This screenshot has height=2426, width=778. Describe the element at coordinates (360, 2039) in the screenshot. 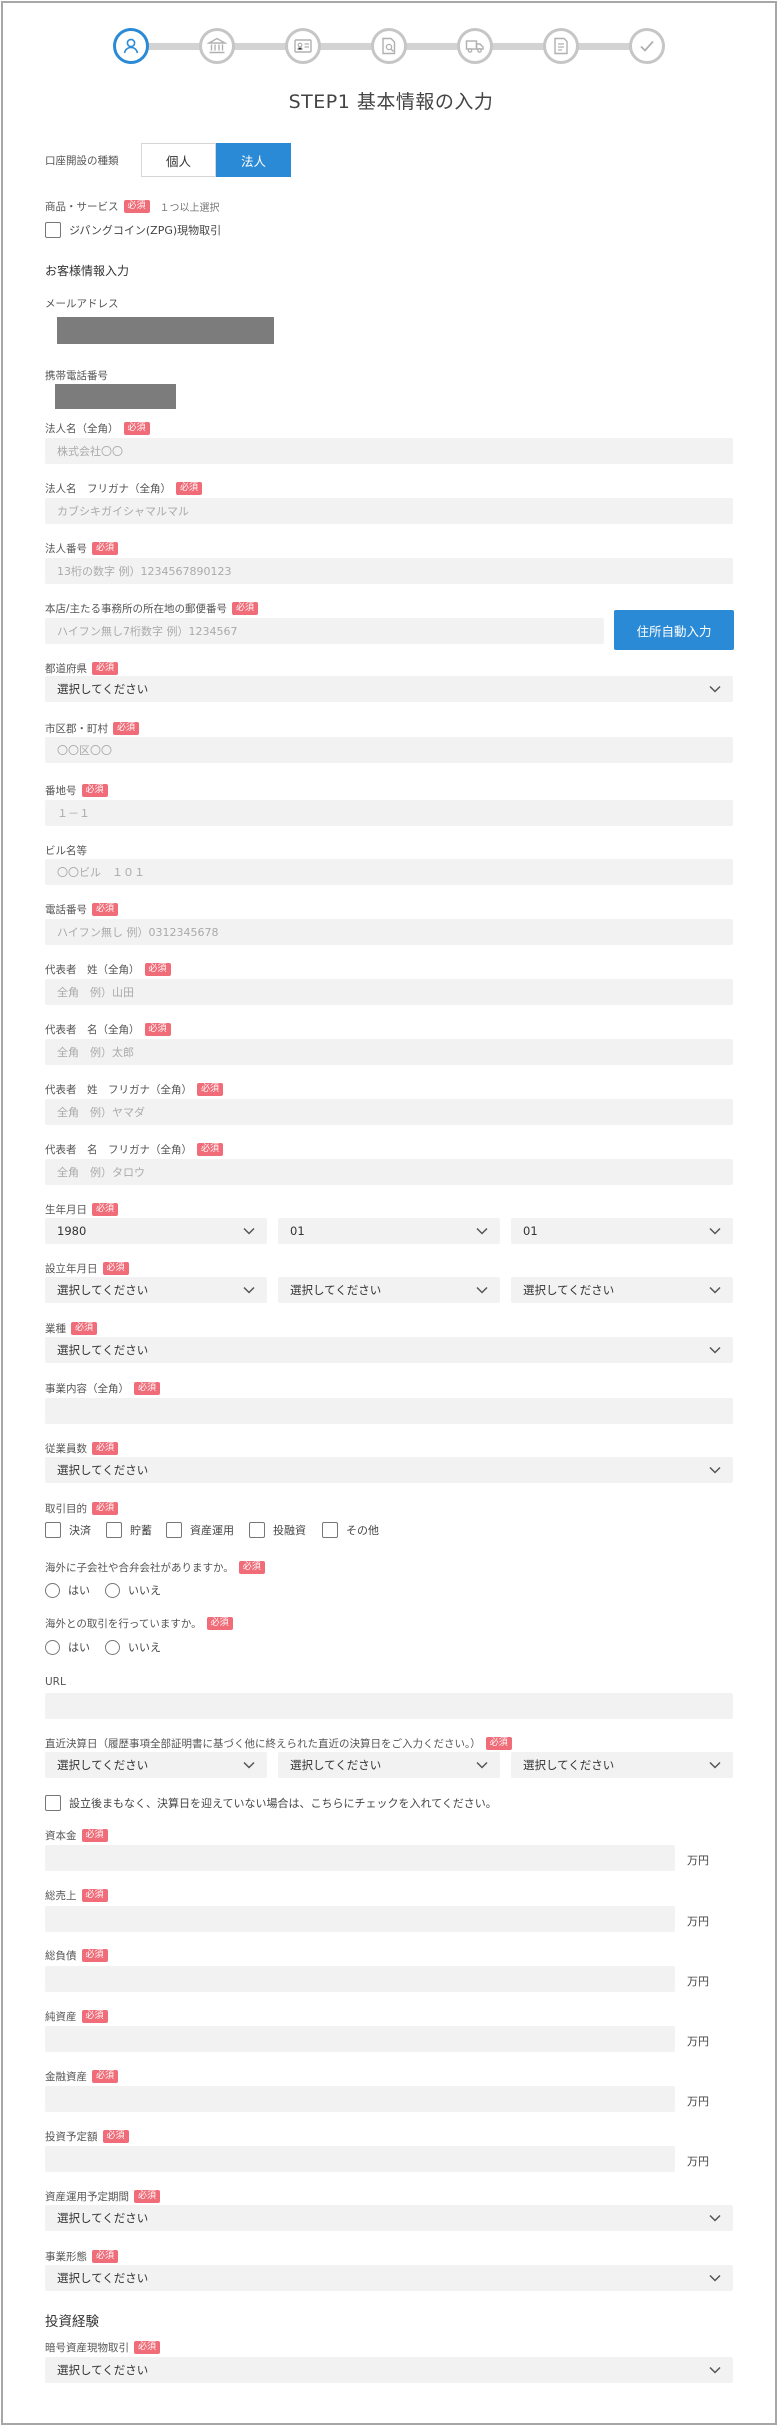

I see `net-assets-input` at that location.